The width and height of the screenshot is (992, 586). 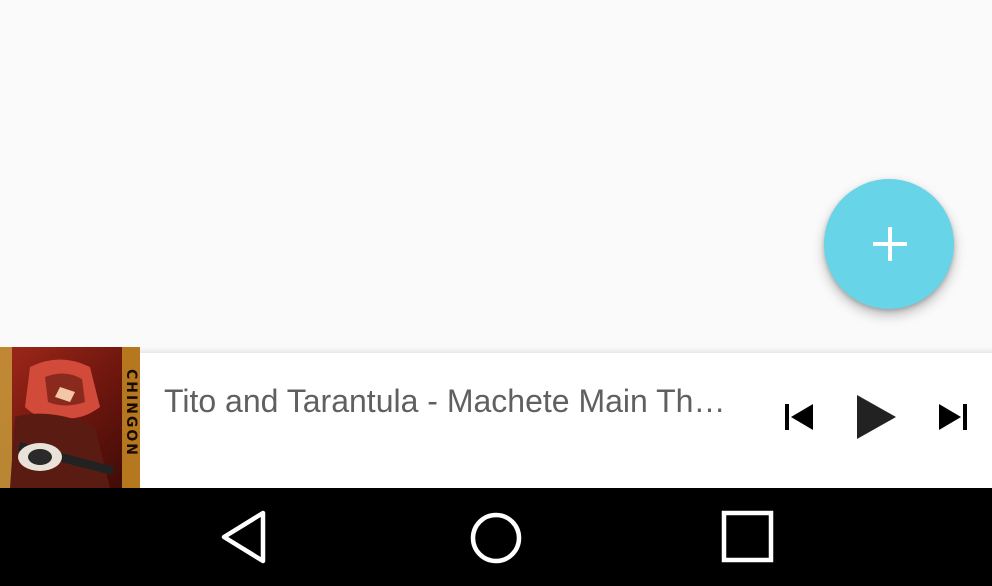 I want to click on recents-button, so click(x=748, y=537).